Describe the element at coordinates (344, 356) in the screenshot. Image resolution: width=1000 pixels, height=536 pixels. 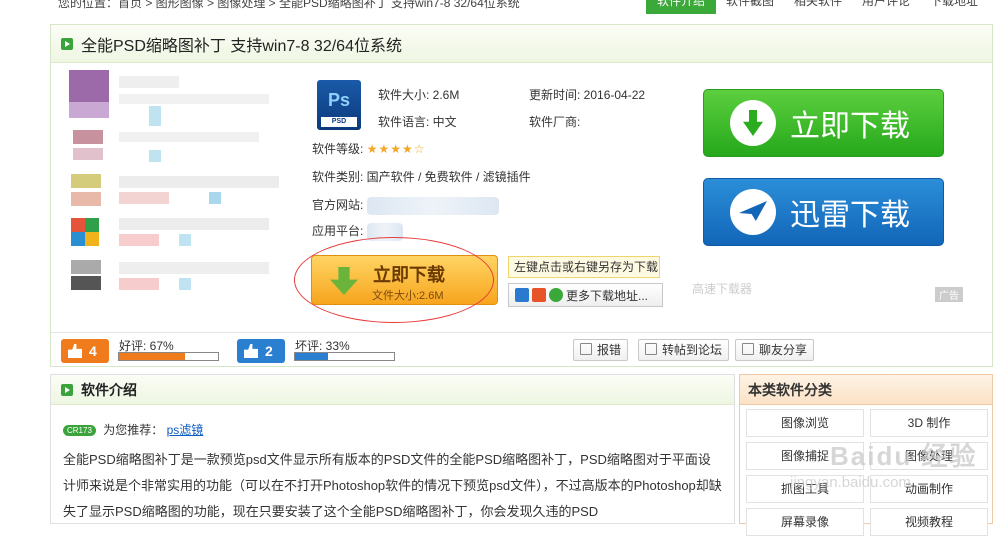
I see `dislike-progress` at that location.